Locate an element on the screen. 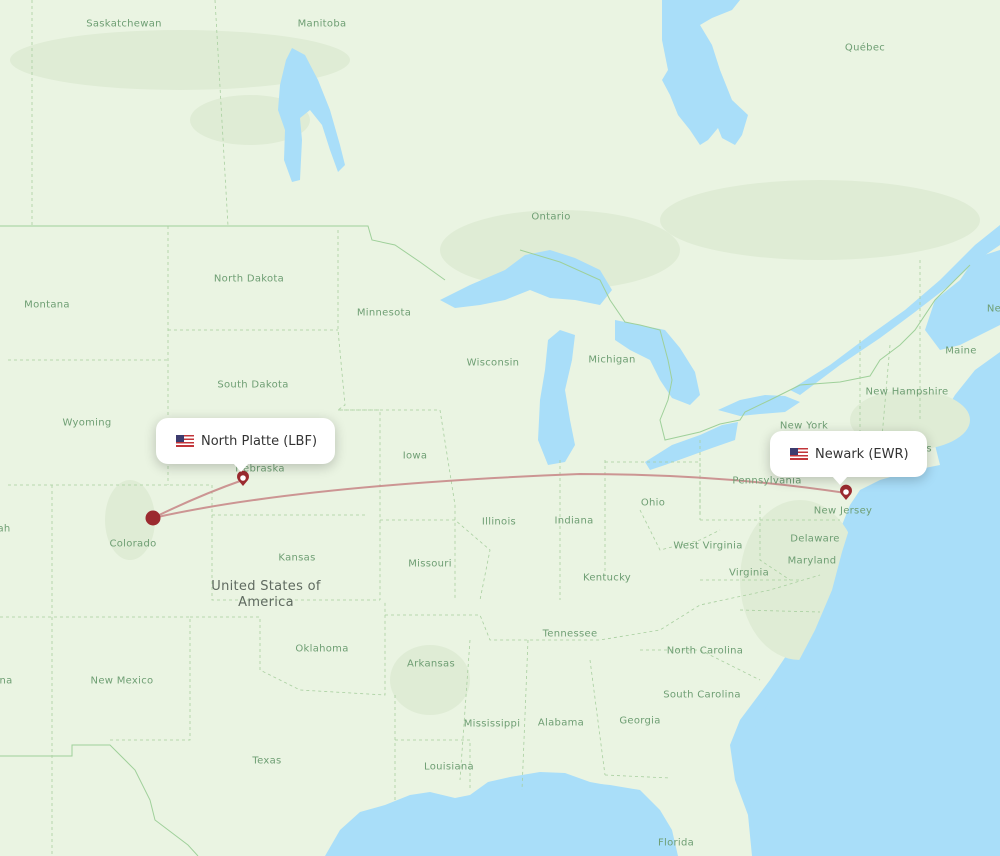 Image resolution: width=1000 pixels, height=856 pixels. label-illinois: Illinois is located at coordinates (499, 522).